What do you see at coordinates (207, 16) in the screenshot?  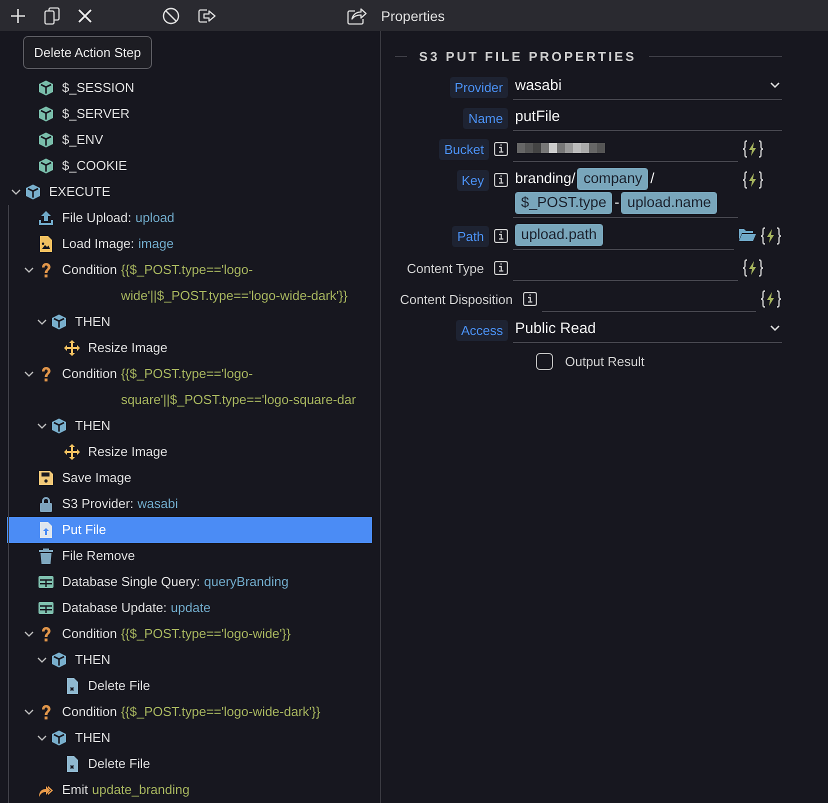 I see `export-icon` at bounding box center [207, 16].